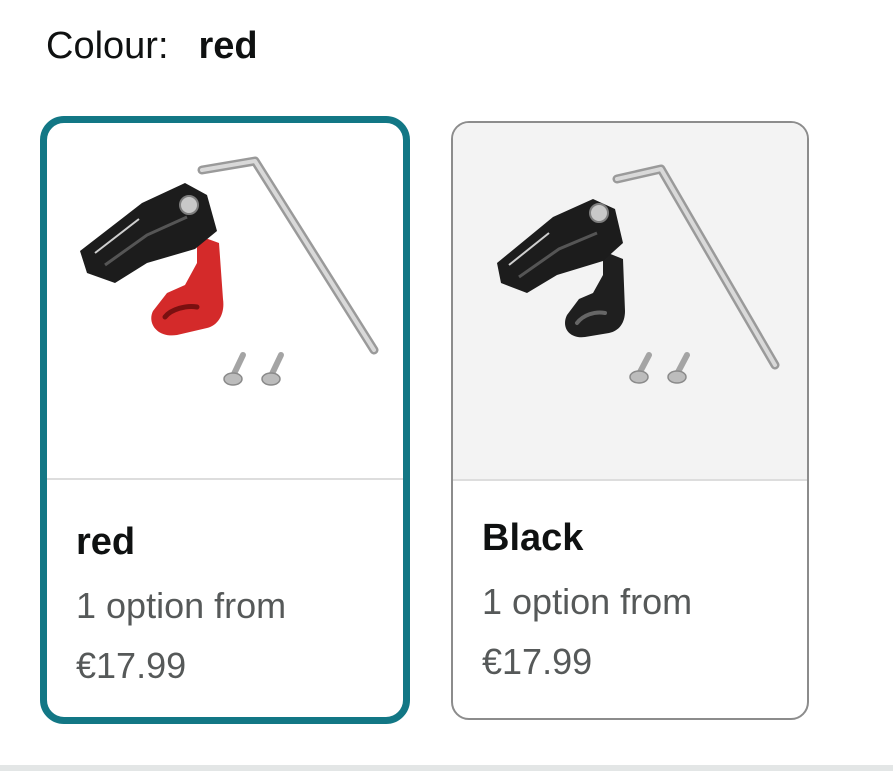  Describe the element at coordinates (533, 538) in the screenshot. I see `option-name: Black` at that location.